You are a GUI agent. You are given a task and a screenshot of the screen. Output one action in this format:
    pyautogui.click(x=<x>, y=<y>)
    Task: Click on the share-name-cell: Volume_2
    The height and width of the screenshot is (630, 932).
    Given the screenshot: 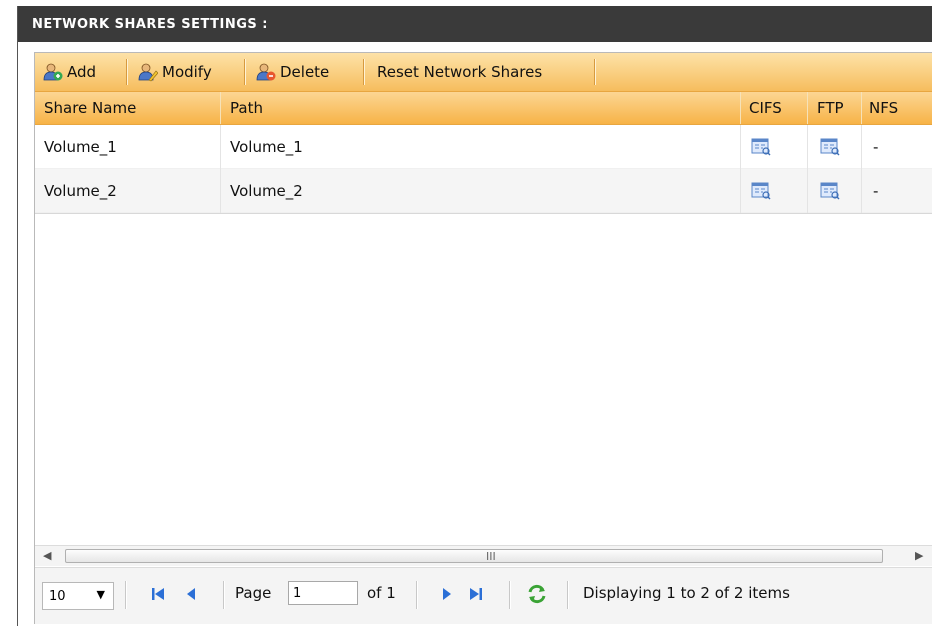 What is the action you would take?
    pyautogui.click(x=80, y=190)
    